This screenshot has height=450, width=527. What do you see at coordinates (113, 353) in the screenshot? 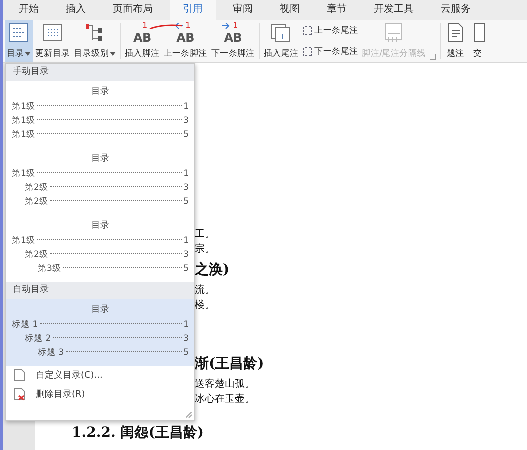
I see `toc-entry: 标题 3 5` at bounding box center [113, 353].